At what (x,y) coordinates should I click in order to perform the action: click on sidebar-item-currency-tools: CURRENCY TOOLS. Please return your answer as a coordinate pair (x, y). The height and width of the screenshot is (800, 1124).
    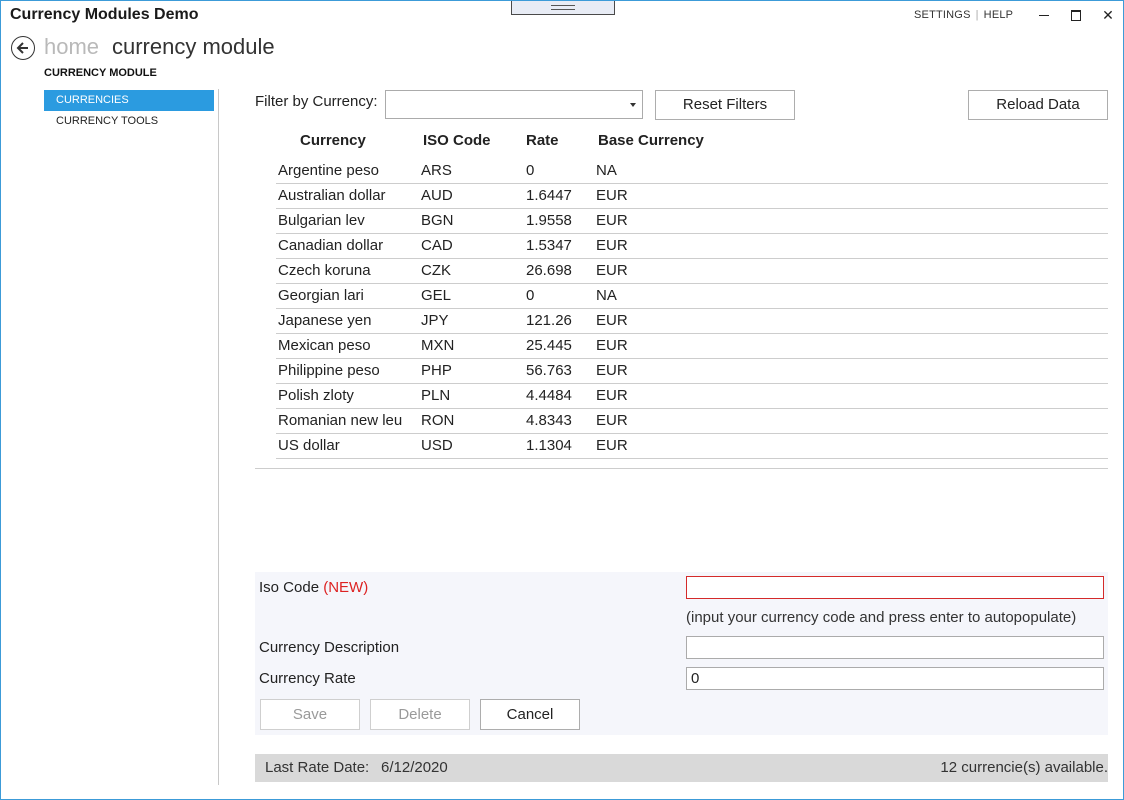
    Looking at the image, I should click on (129, 121).